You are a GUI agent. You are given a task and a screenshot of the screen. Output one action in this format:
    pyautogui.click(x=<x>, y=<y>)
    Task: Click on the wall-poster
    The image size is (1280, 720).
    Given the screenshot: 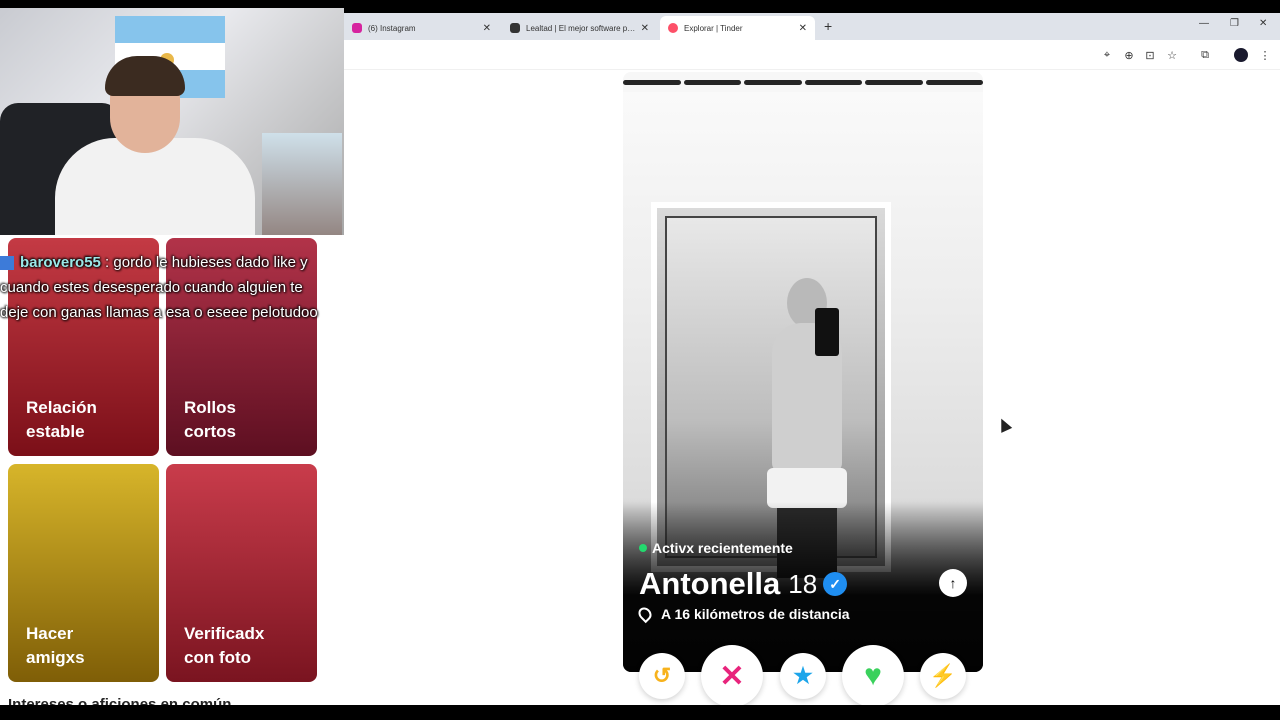 What is the action you would take?
    pyautogui.click(x=302, y=184)
    